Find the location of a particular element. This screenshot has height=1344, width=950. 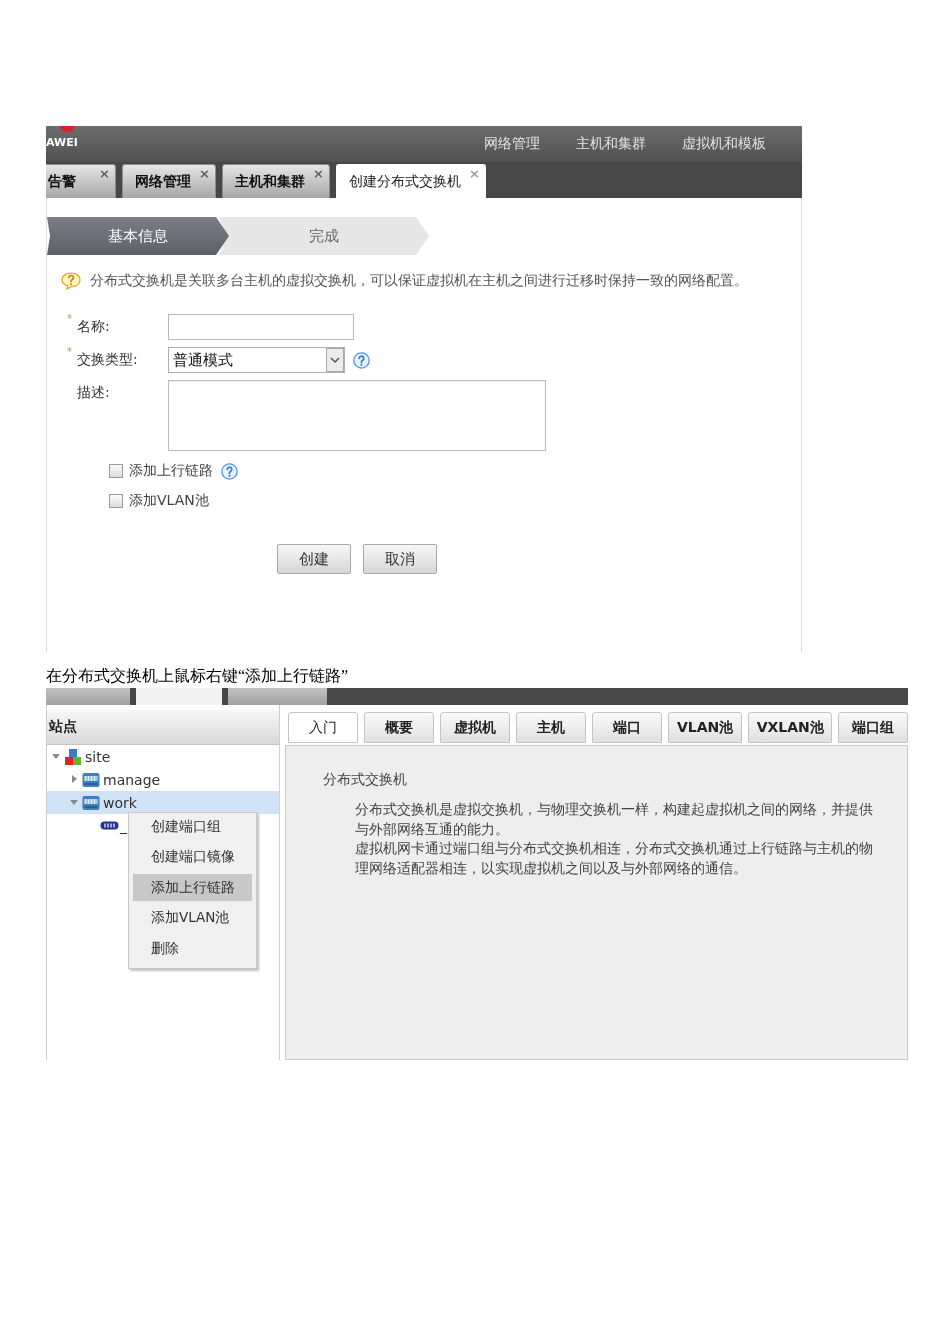

menu-item: 添加VLAN池 is located at coordinates (192, 918).